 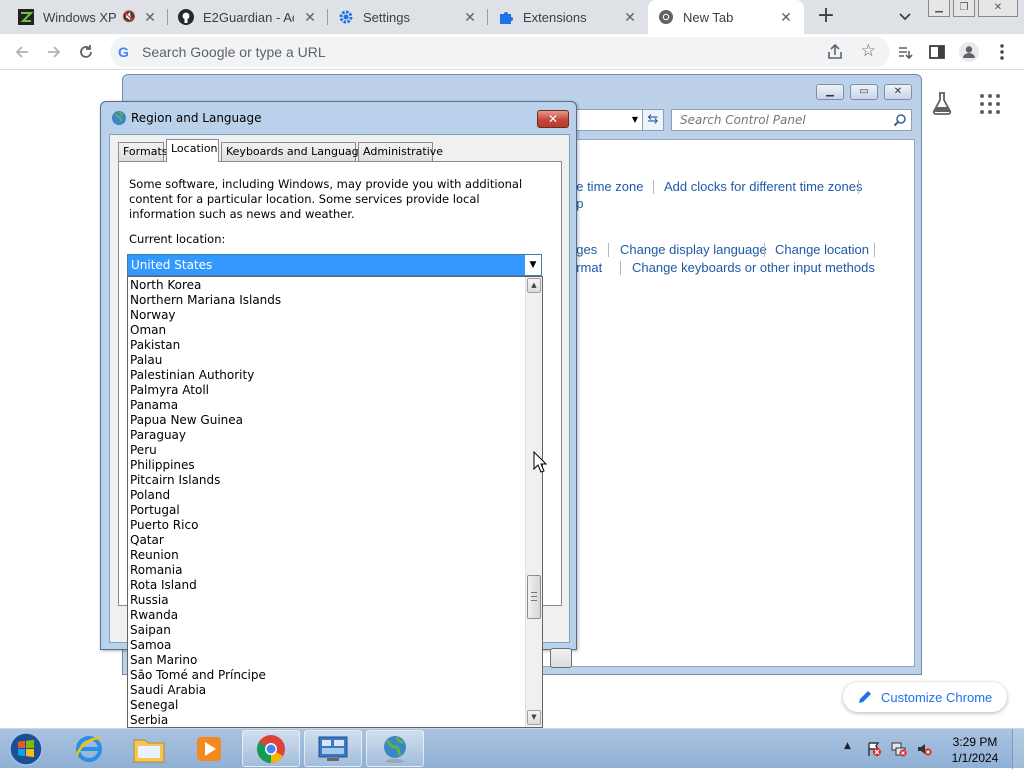 I want to click on location-option: Senegal, so click(x=154, y=705).